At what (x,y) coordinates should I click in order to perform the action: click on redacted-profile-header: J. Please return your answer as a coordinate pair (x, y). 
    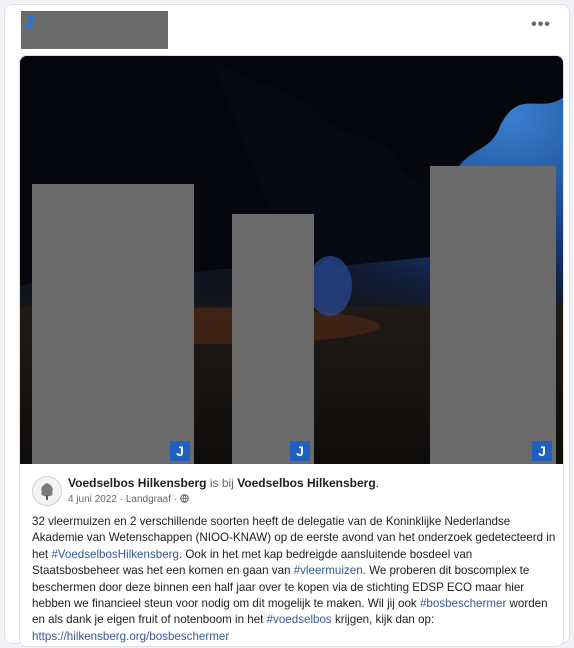
    Looking at the image, I should click on (94, 30).